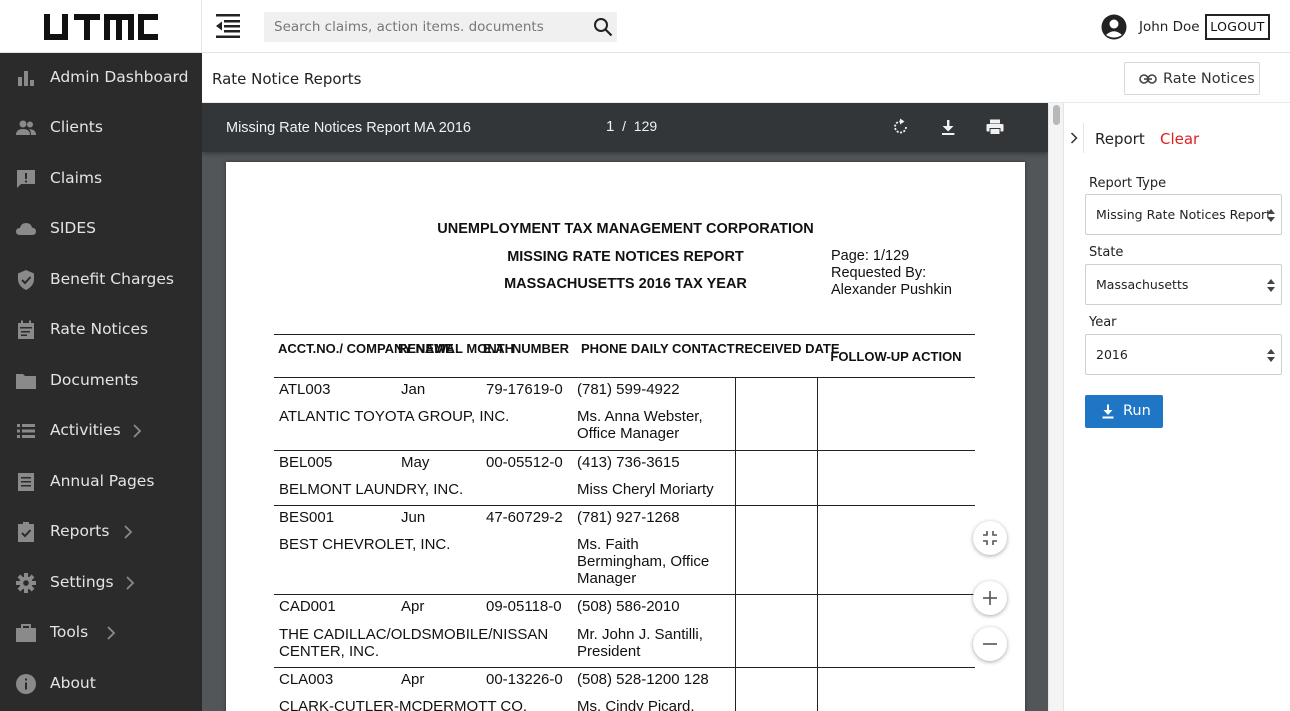 The height and width of the screenshot is (711, 1290). What do you see at coordinates (26, 78) in the screenshot?
I see `bar-chart-icon` at bounding box center [26, 78].